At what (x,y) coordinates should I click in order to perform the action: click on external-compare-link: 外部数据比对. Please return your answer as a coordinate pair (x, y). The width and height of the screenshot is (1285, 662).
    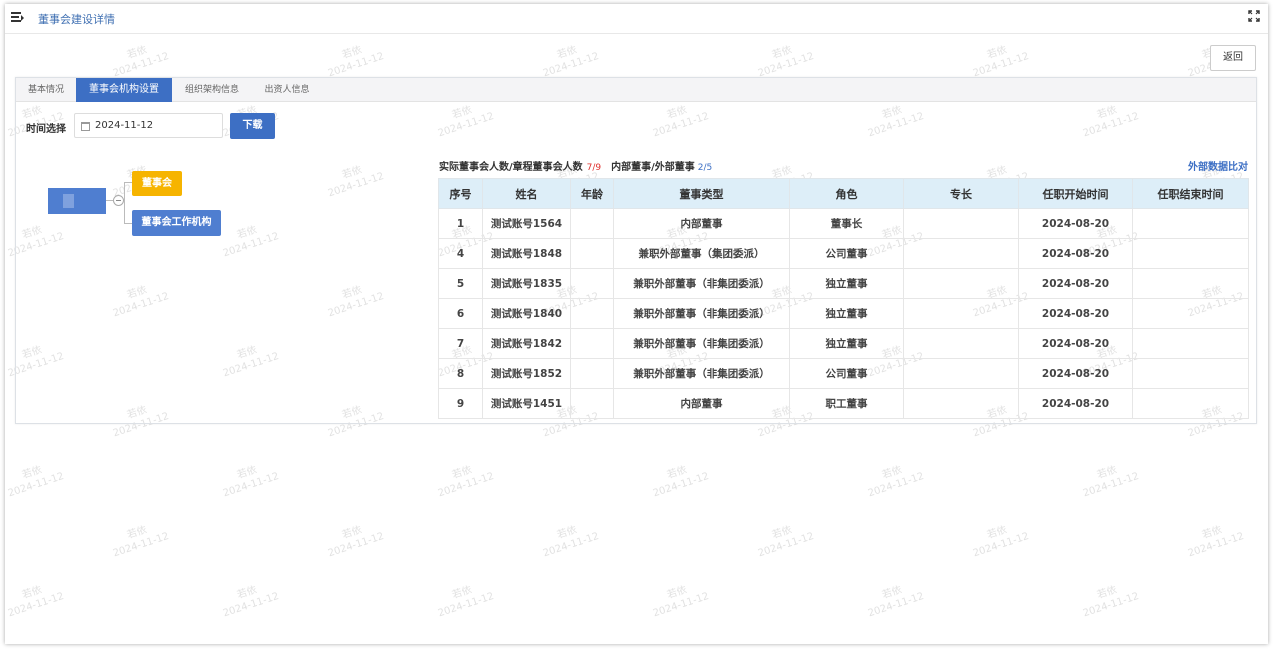
    Looking at the image, I should click on (1218, 165).